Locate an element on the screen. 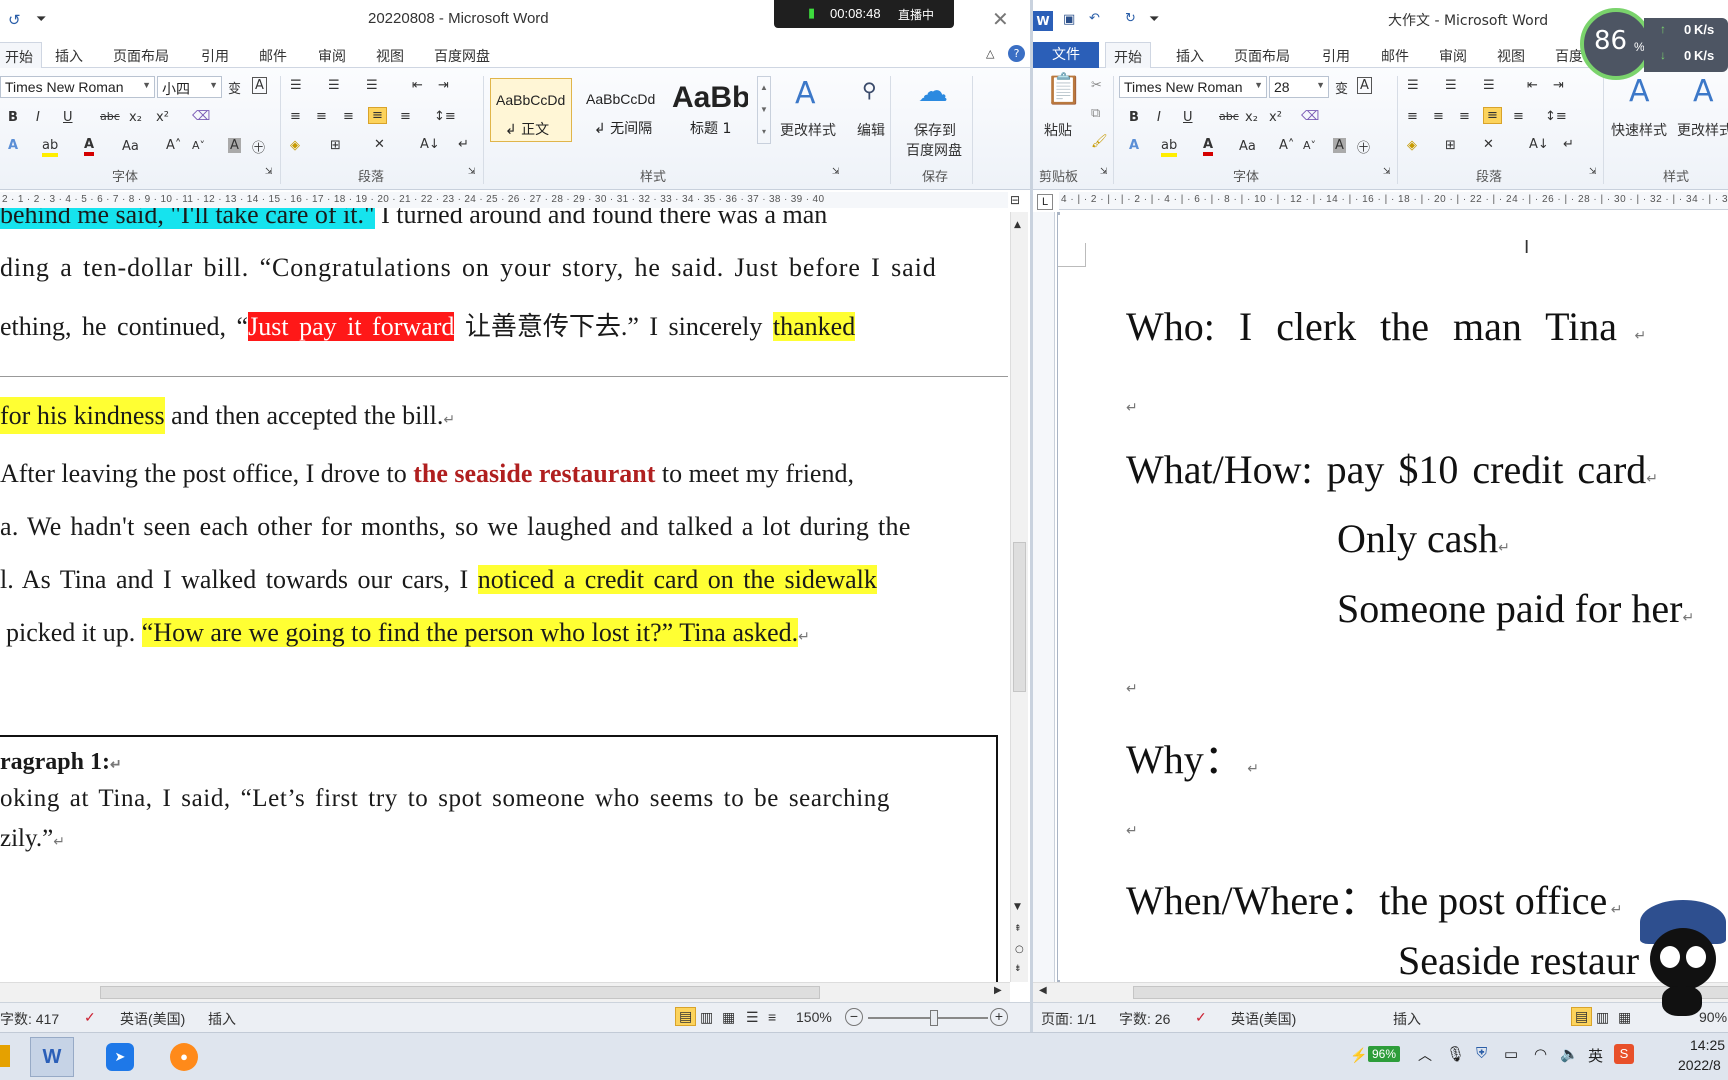  wifi-icon: ◠ is located at coordinates (1540, 1054).